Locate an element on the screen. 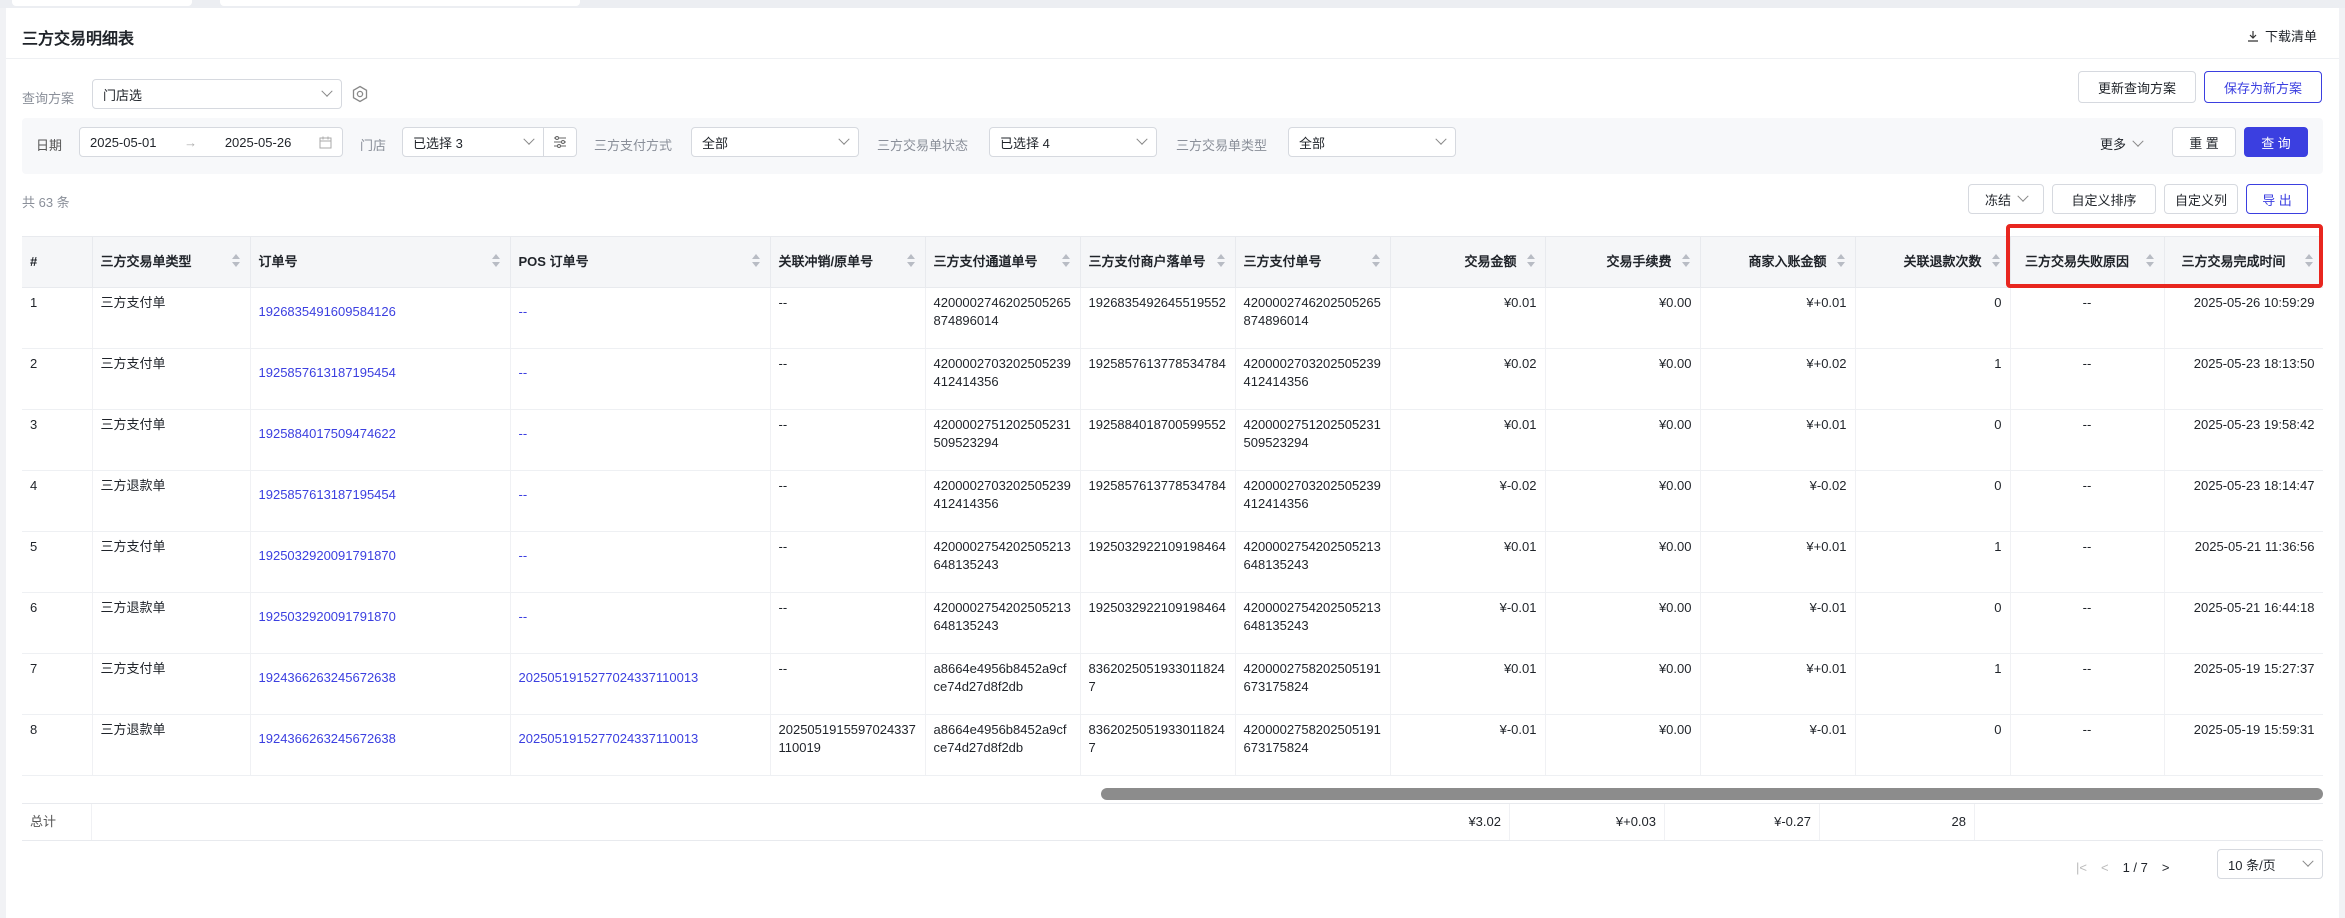 The height and width of the screenshot is (918, 2345). cell-time: 2025-05-21 16:44:18 is located at coordinates (2243, 623).